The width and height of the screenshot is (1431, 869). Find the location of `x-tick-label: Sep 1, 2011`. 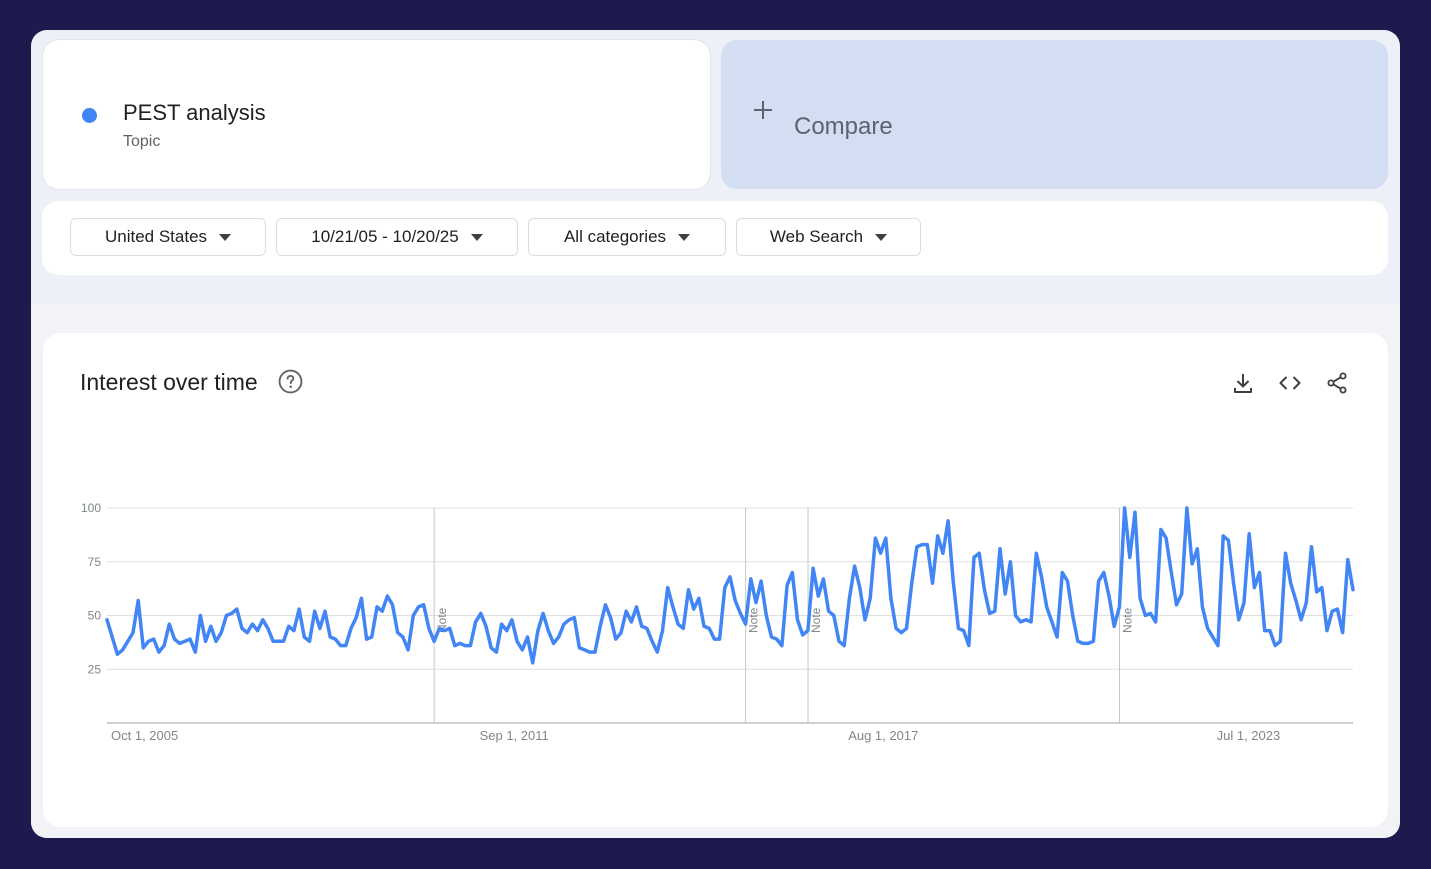

x-tick-label: Sep 1, 2011 is located at coordinates (514, 735).